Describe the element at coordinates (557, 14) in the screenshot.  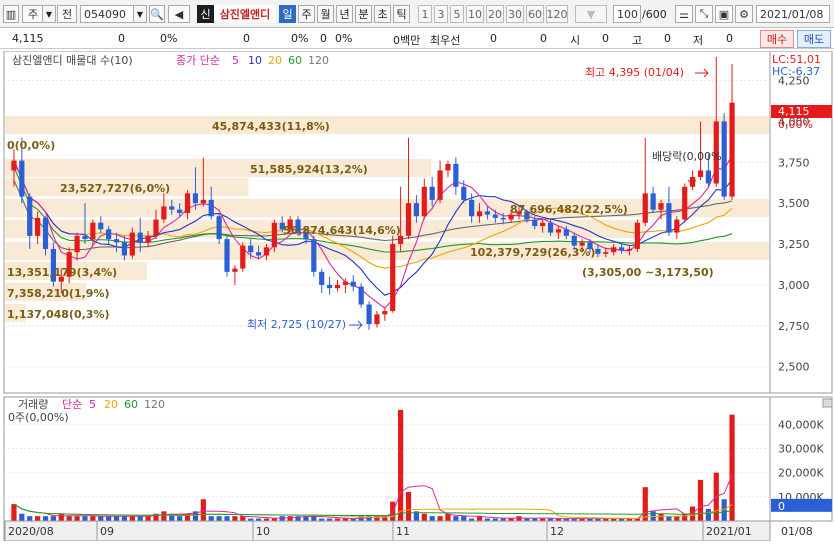
I see `tab-interval-7: 120` at that location.